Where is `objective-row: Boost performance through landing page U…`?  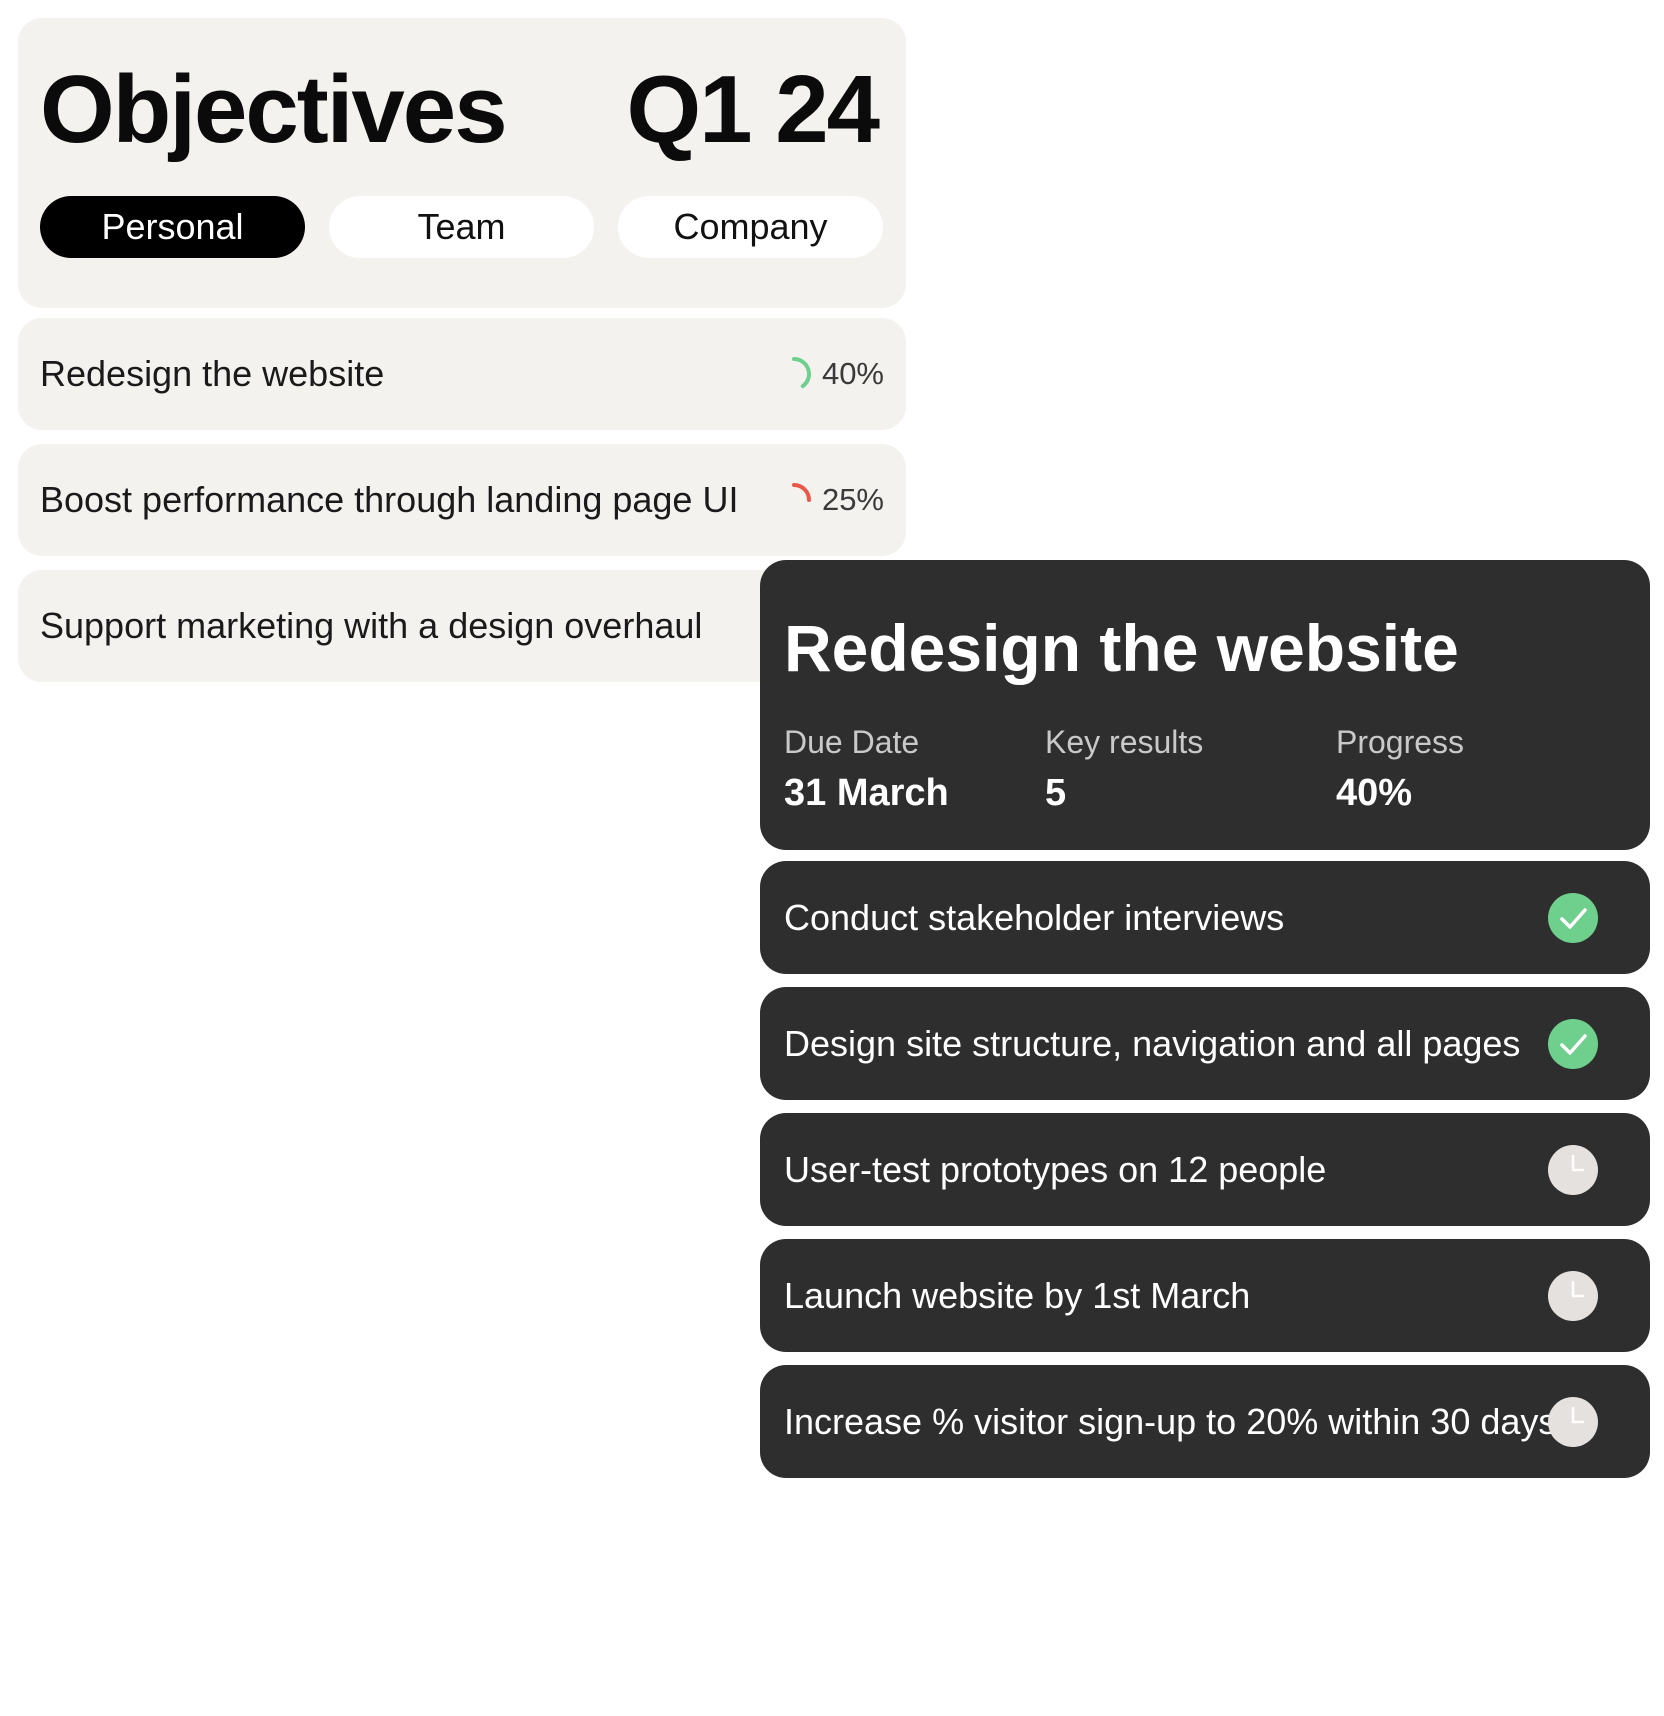 objective-row: Boost performance through landing page U… is located at coordinates (462, 500).